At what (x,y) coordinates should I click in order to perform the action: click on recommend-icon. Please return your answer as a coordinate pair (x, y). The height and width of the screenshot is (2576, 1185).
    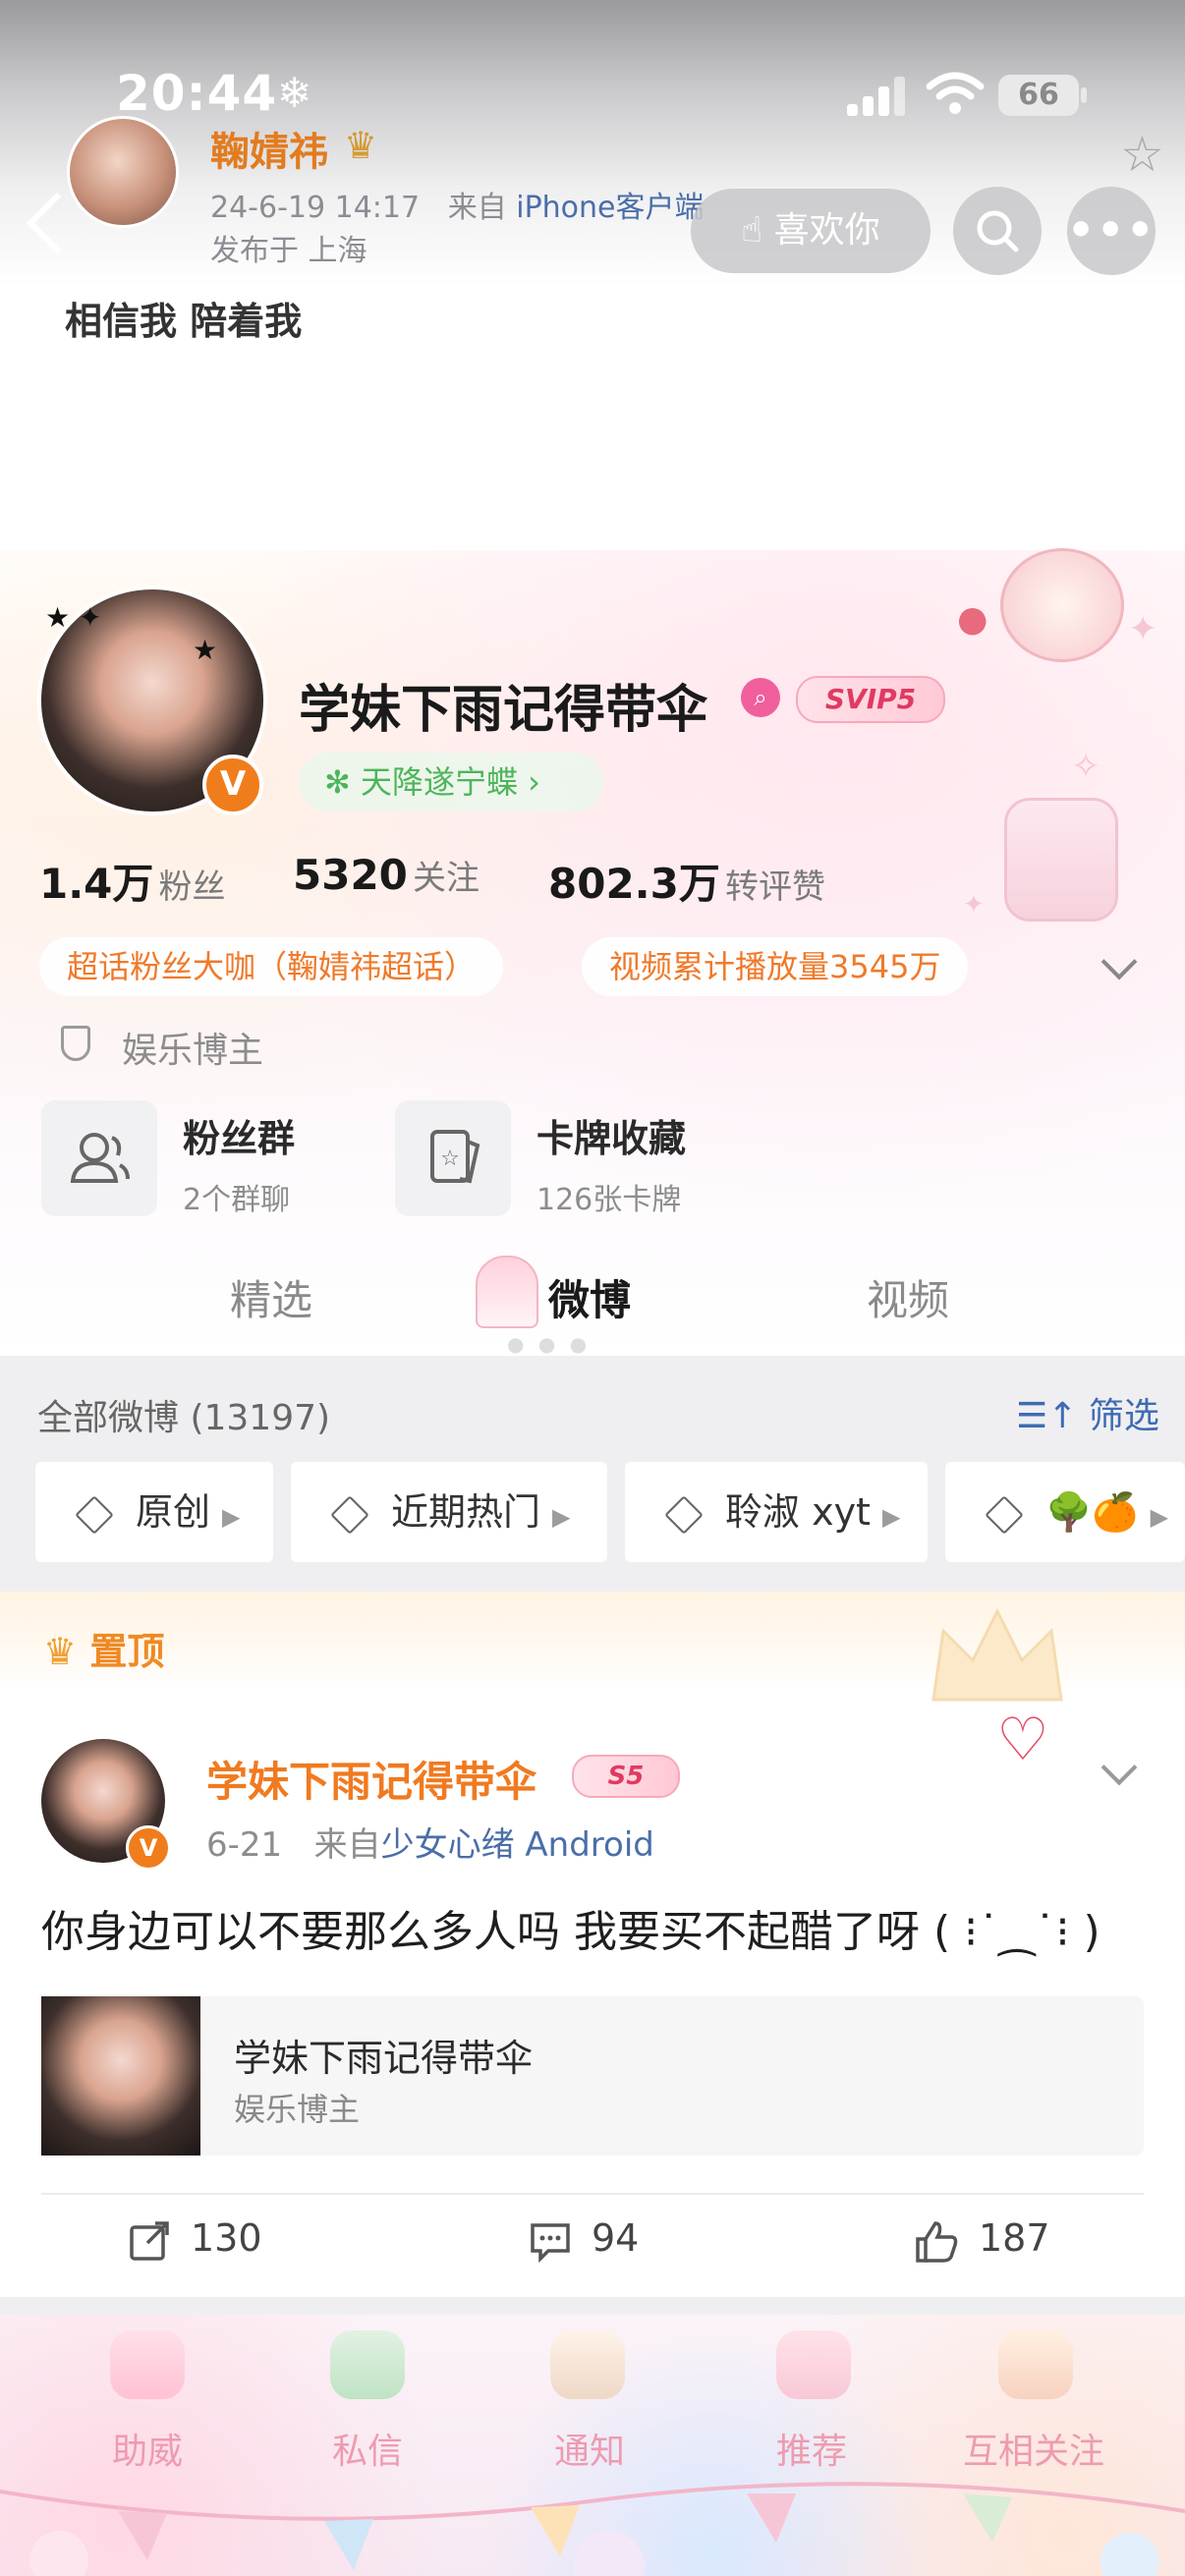
    Looking at the image, I should click on (814, 2364).